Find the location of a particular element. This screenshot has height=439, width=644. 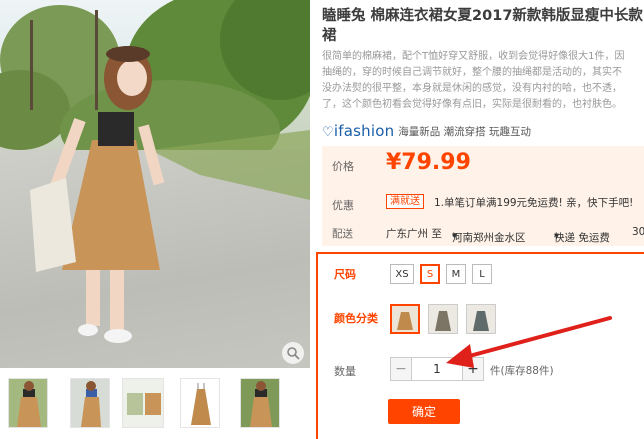

price-value: ¥79.99 is located at coordinates (428, 162).